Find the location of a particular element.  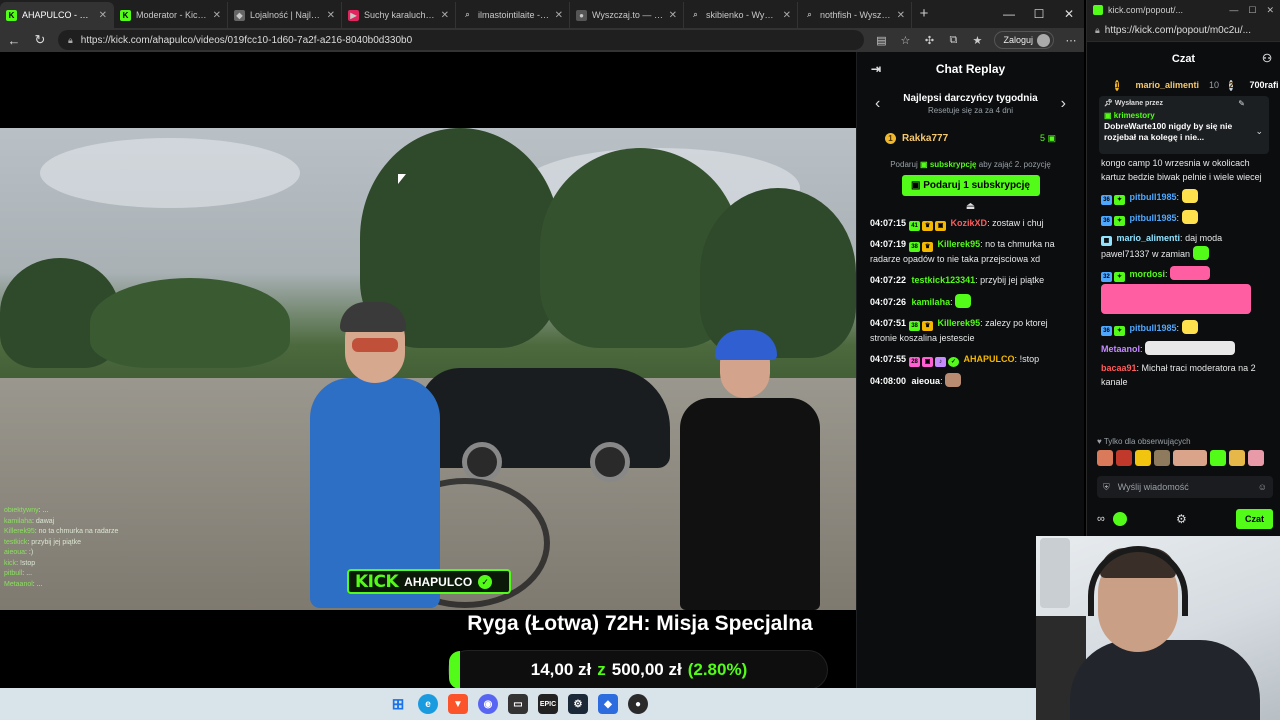

tab-skibienko: ⌕ skibienko - Wyszukaj ✕ is located at coordinates (741, 15).